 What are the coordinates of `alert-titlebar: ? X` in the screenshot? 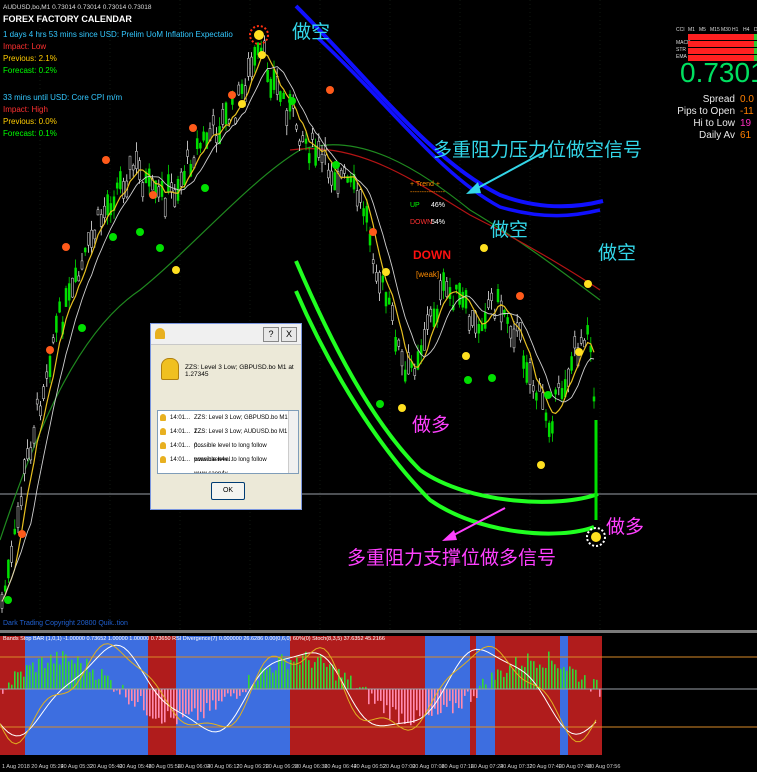 It's located at (226, 334).